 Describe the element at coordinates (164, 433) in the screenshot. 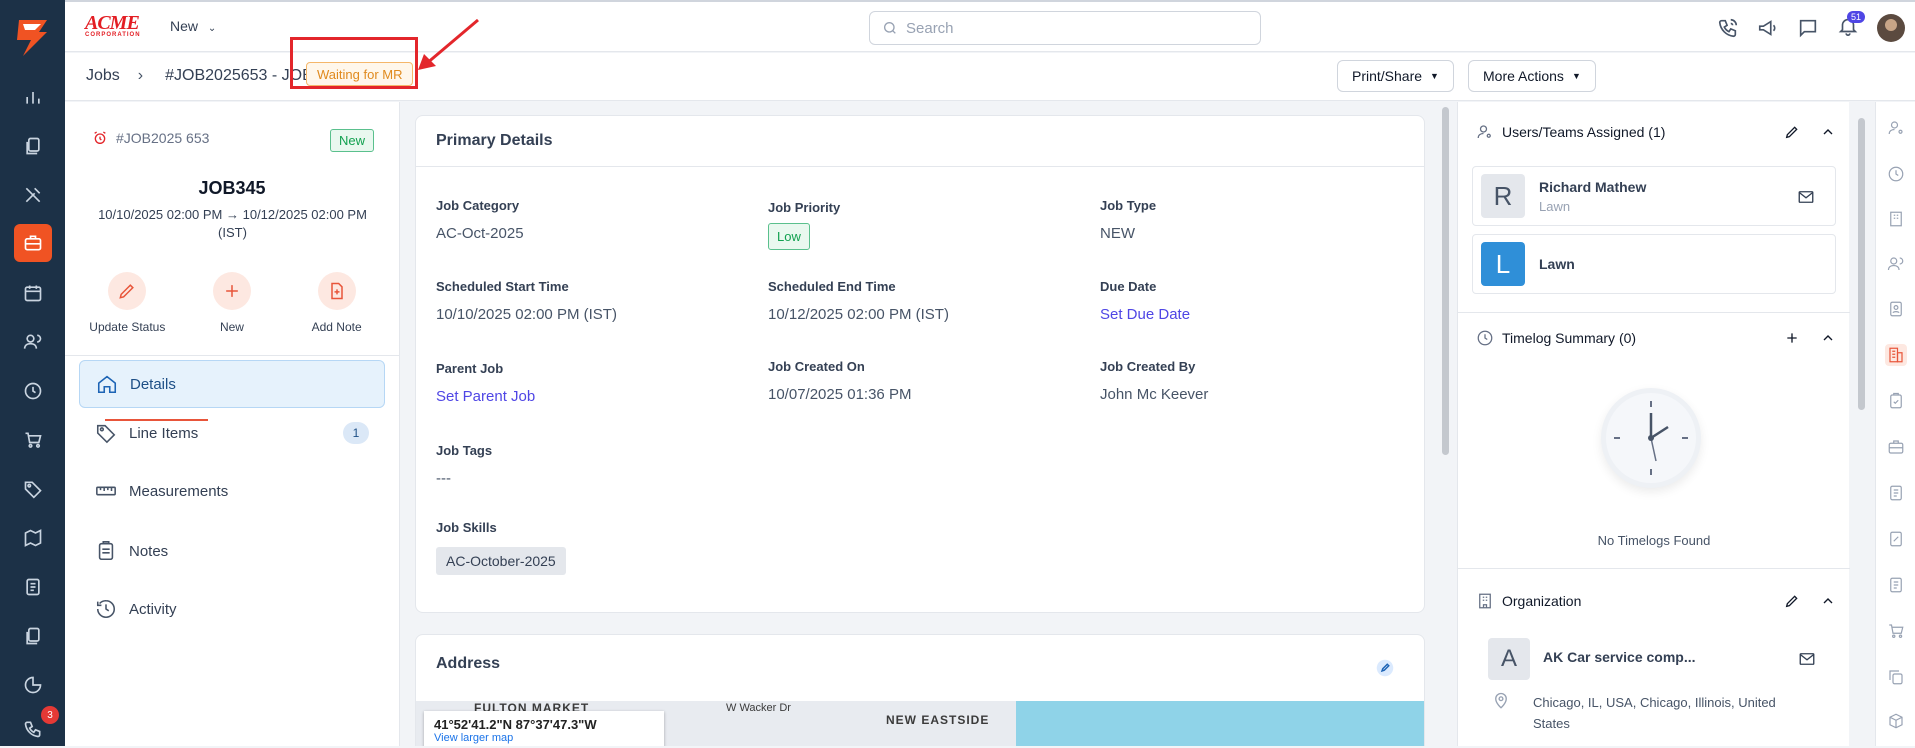

I see `nav-item-label: Line Items` at that location.